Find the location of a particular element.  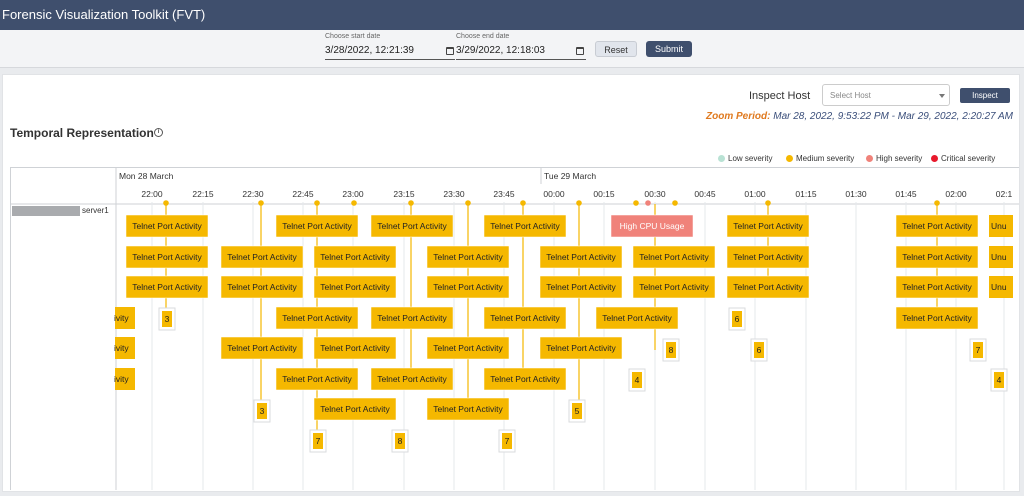

tick-label: 00:00 is located at coordinates (554, 194).